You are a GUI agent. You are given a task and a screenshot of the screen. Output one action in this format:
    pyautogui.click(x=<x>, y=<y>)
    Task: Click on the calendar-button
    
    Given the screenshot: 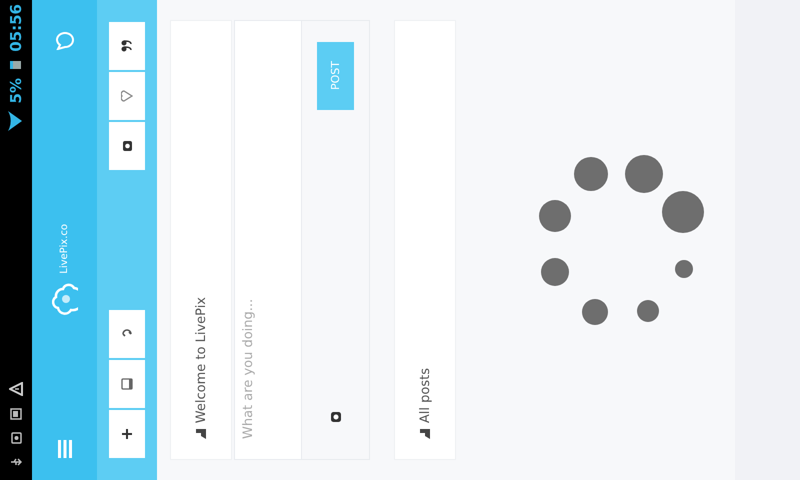 What is the action you would take?
    pyautogui.click(x=127, y=384)
    